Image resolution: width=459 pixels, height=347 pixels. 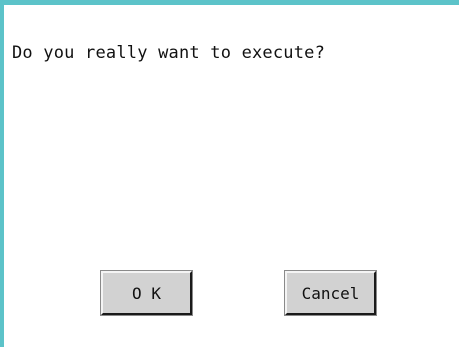 I want to click on ok-button-label: O K, so click(x=146, y=293).